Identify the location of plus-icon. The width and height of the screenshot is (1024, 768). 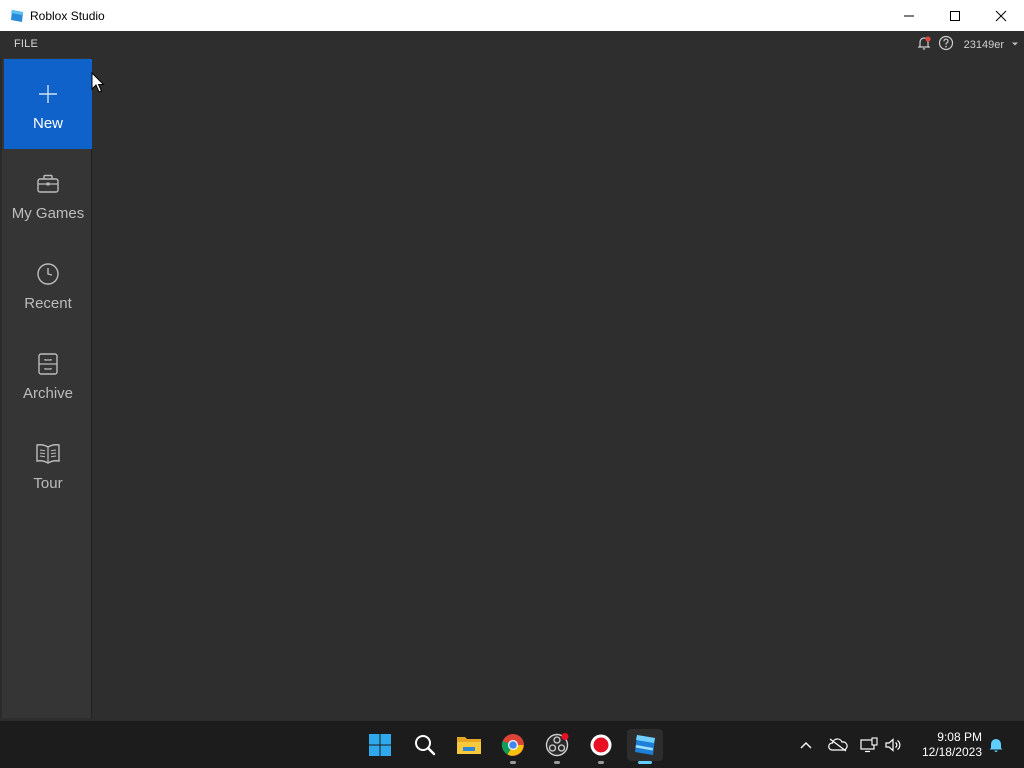
(48, 94).